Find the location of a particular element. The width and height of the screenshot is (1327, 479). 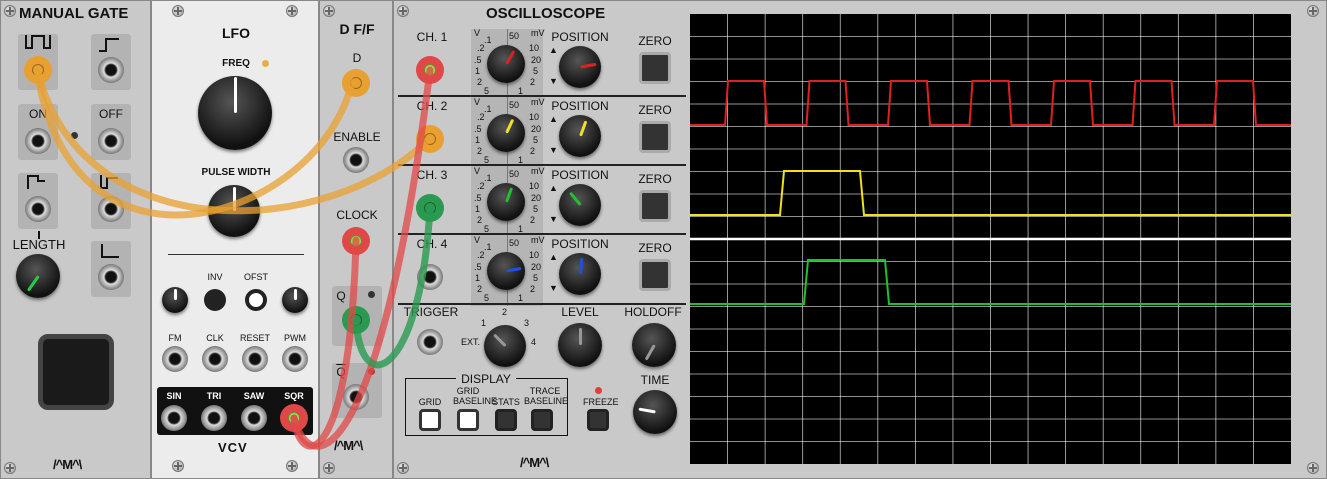

ext-label: EXT. is located at coordinates (471, 342).